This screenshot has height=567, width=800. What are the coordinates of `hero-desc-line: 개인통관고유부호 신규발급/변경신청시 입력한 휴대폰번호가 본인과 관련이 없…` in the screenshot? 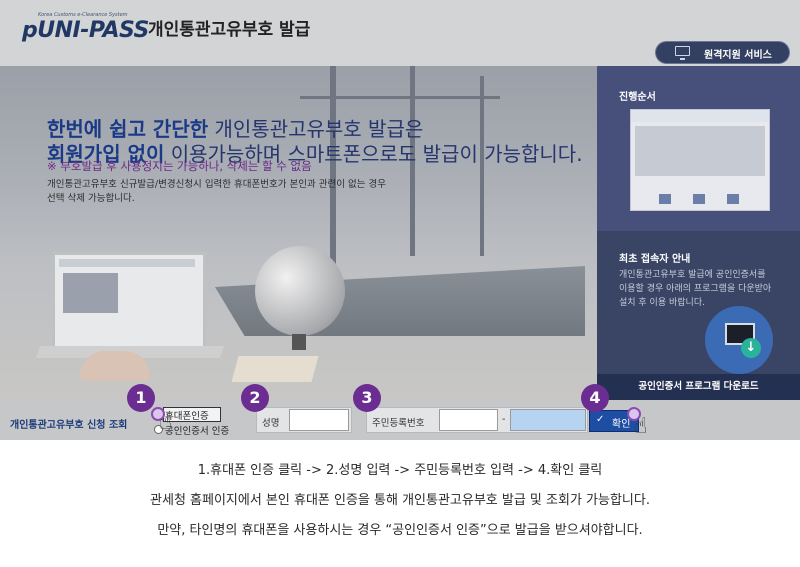 It's located at (216, 184).